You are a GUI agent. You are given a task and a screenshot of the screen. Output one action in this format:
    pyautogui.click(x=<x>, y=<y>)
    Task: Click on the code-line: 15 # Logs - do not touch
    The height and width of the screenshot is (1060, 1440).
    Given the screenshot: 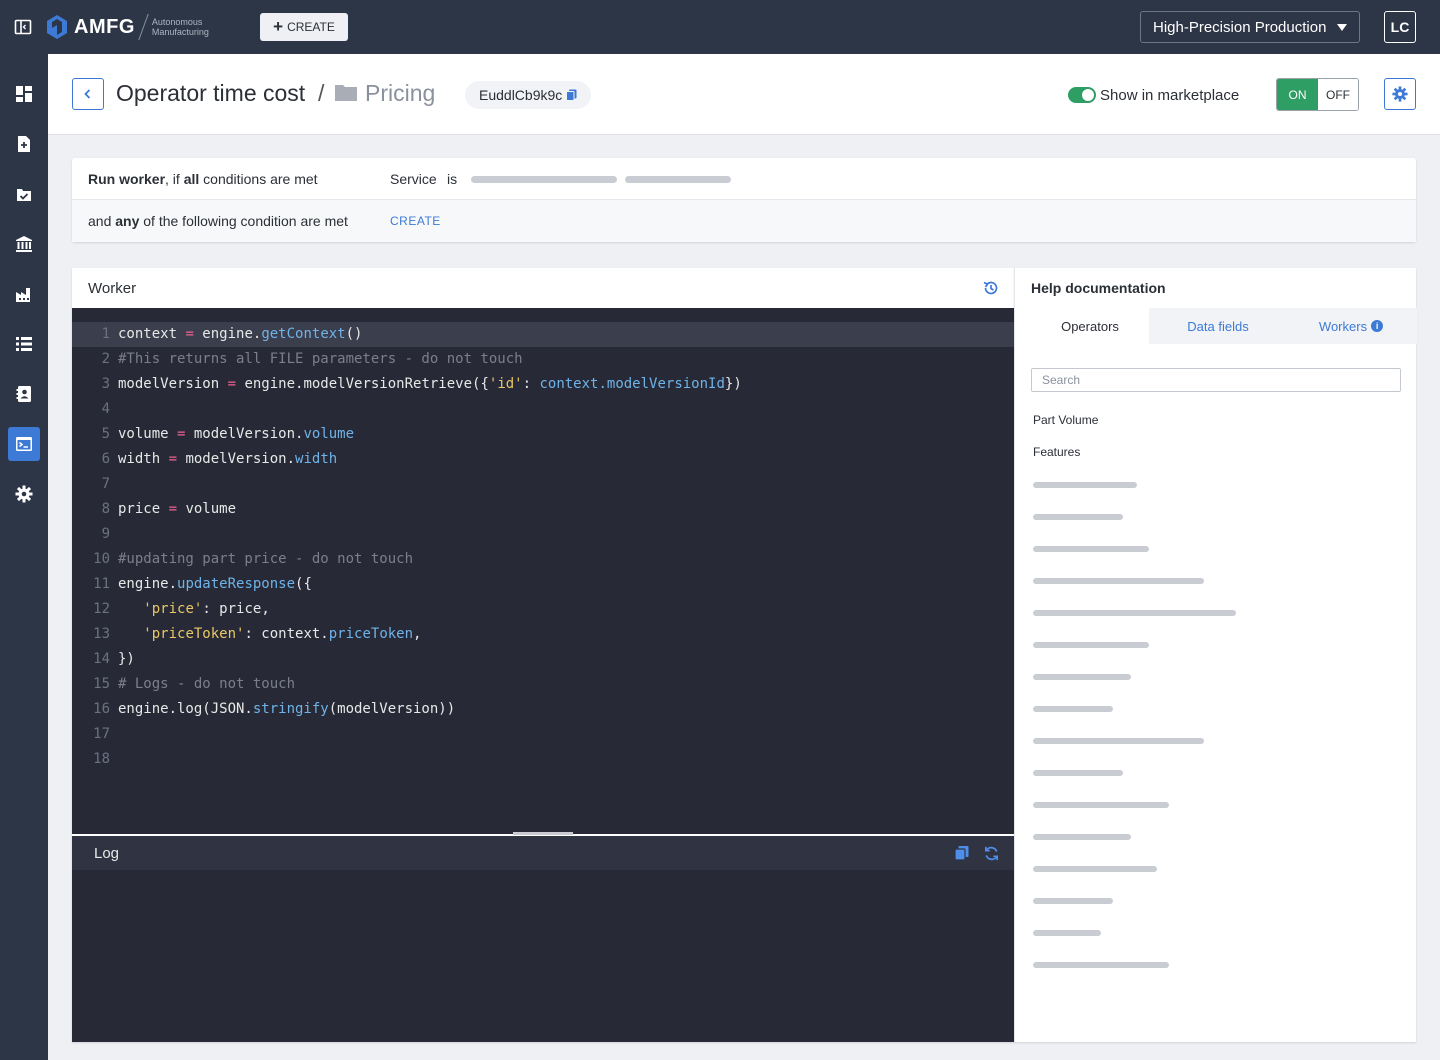 What is the action you would take?
    pyautogui.click(x=543, y=684)
    